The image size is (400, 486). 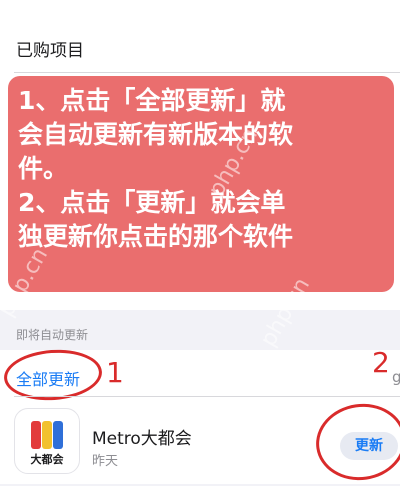 What do you see at coordinates (142, 436) in the screenshot?
I see `app-name: Metro大都会` at bounding box center [142, 436].